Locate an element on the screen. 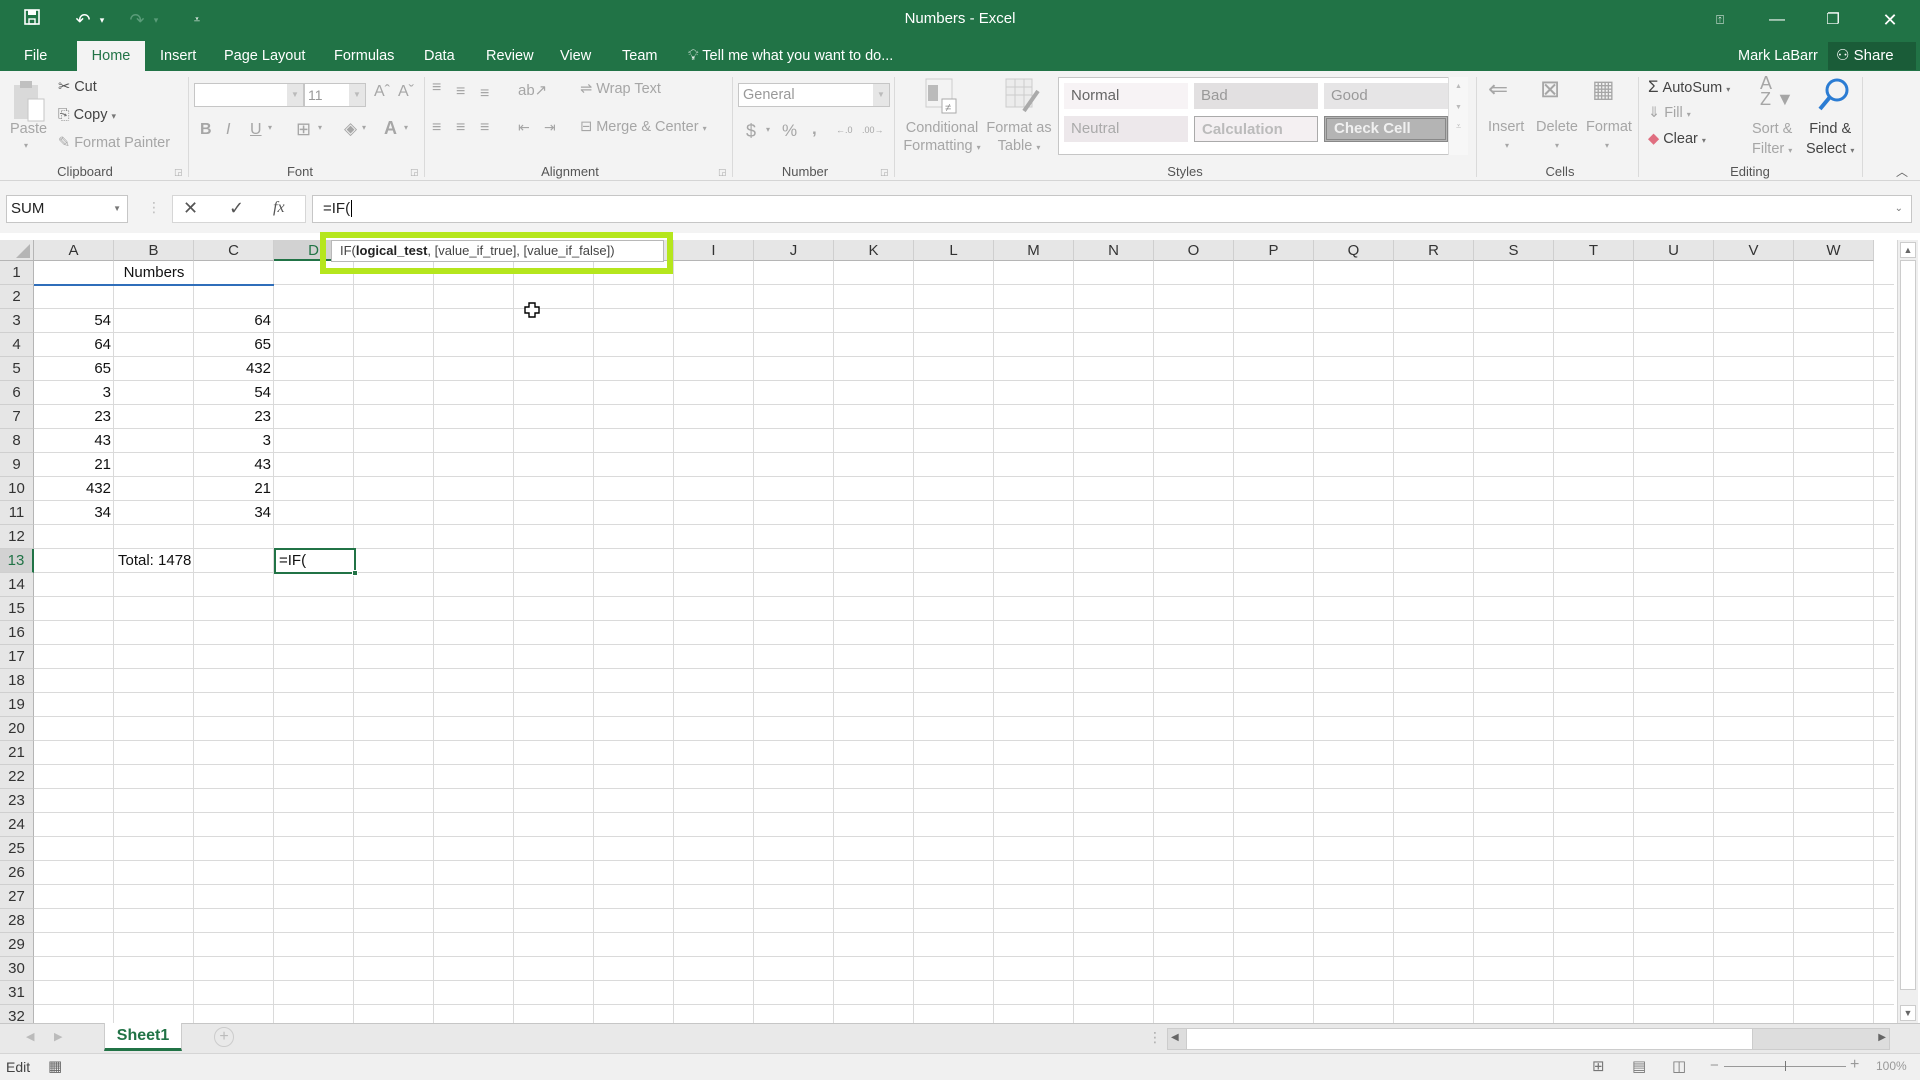 Image resolution: width=1920 pixels, height=1080 pixels. tab-split-handle-icon: ⋮ is located at coordinates (1155, 1037).